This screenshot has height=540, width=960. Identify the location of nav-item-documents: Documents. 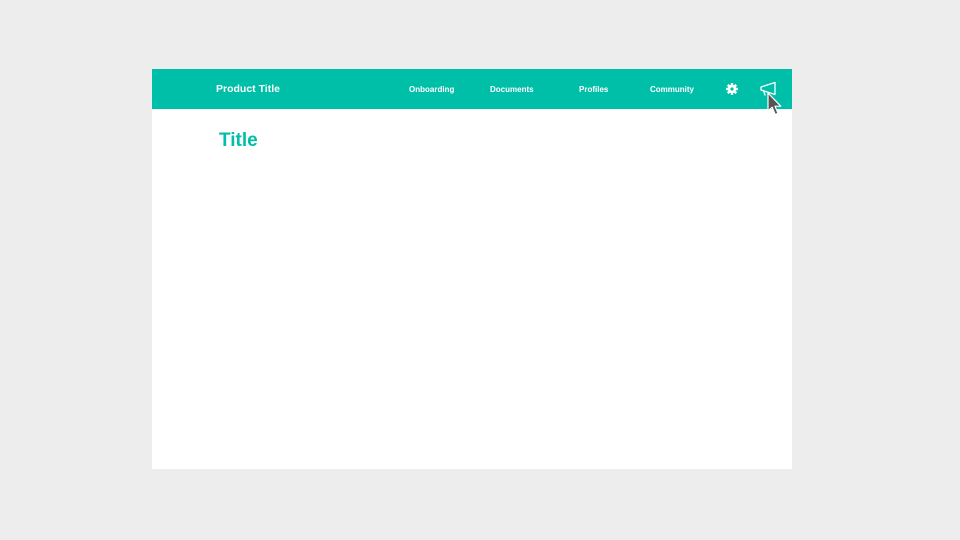
(512, 89).